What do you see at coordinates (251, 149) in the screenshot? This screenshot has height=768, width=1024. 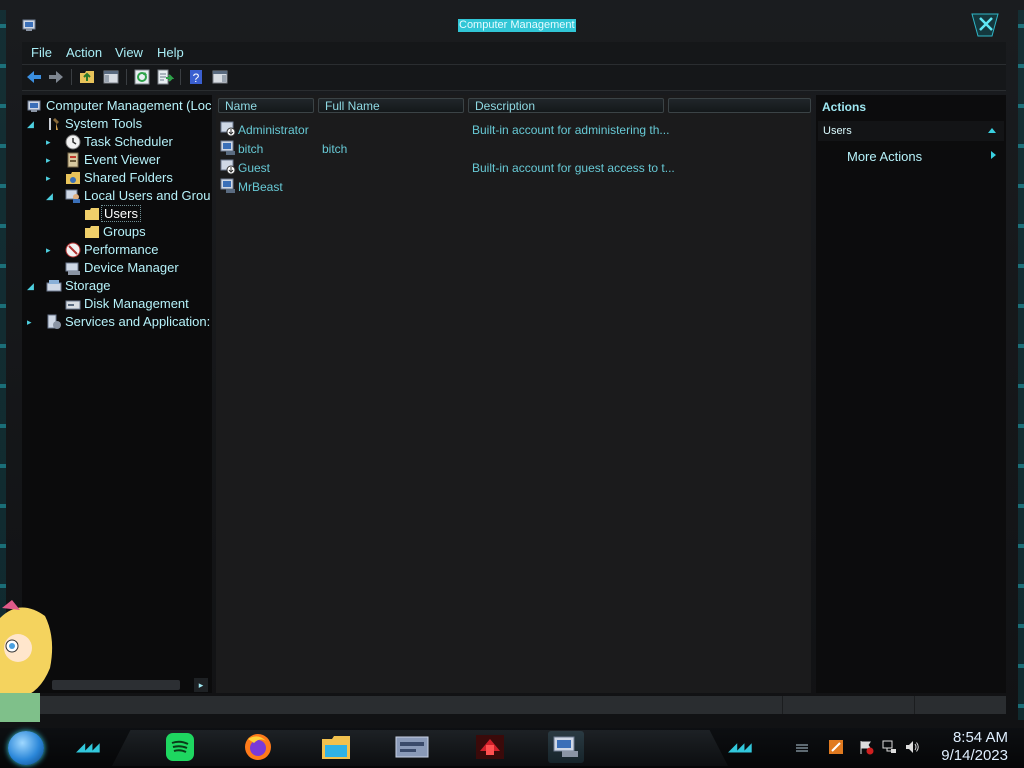 I see `user-name: bitch` at bounding box center [251, 149].